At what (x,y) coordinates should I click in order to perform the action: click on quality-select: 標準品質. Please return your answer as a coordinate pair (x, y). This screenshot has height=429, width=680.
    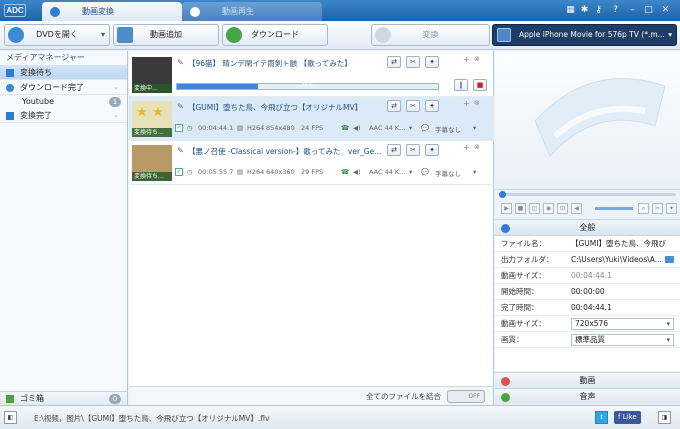
    Looking at the image, I should click on (622, 340).